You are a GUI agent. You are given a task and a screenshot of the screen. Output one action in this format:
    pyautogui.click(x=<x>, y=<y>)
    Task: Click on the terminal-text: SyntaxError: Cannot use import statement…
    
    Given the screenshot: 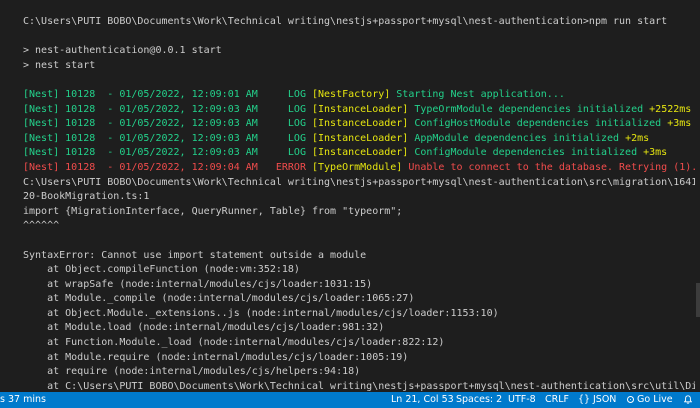 What is the action you would take?
    pyautogui.click(x=195, y=255)
    